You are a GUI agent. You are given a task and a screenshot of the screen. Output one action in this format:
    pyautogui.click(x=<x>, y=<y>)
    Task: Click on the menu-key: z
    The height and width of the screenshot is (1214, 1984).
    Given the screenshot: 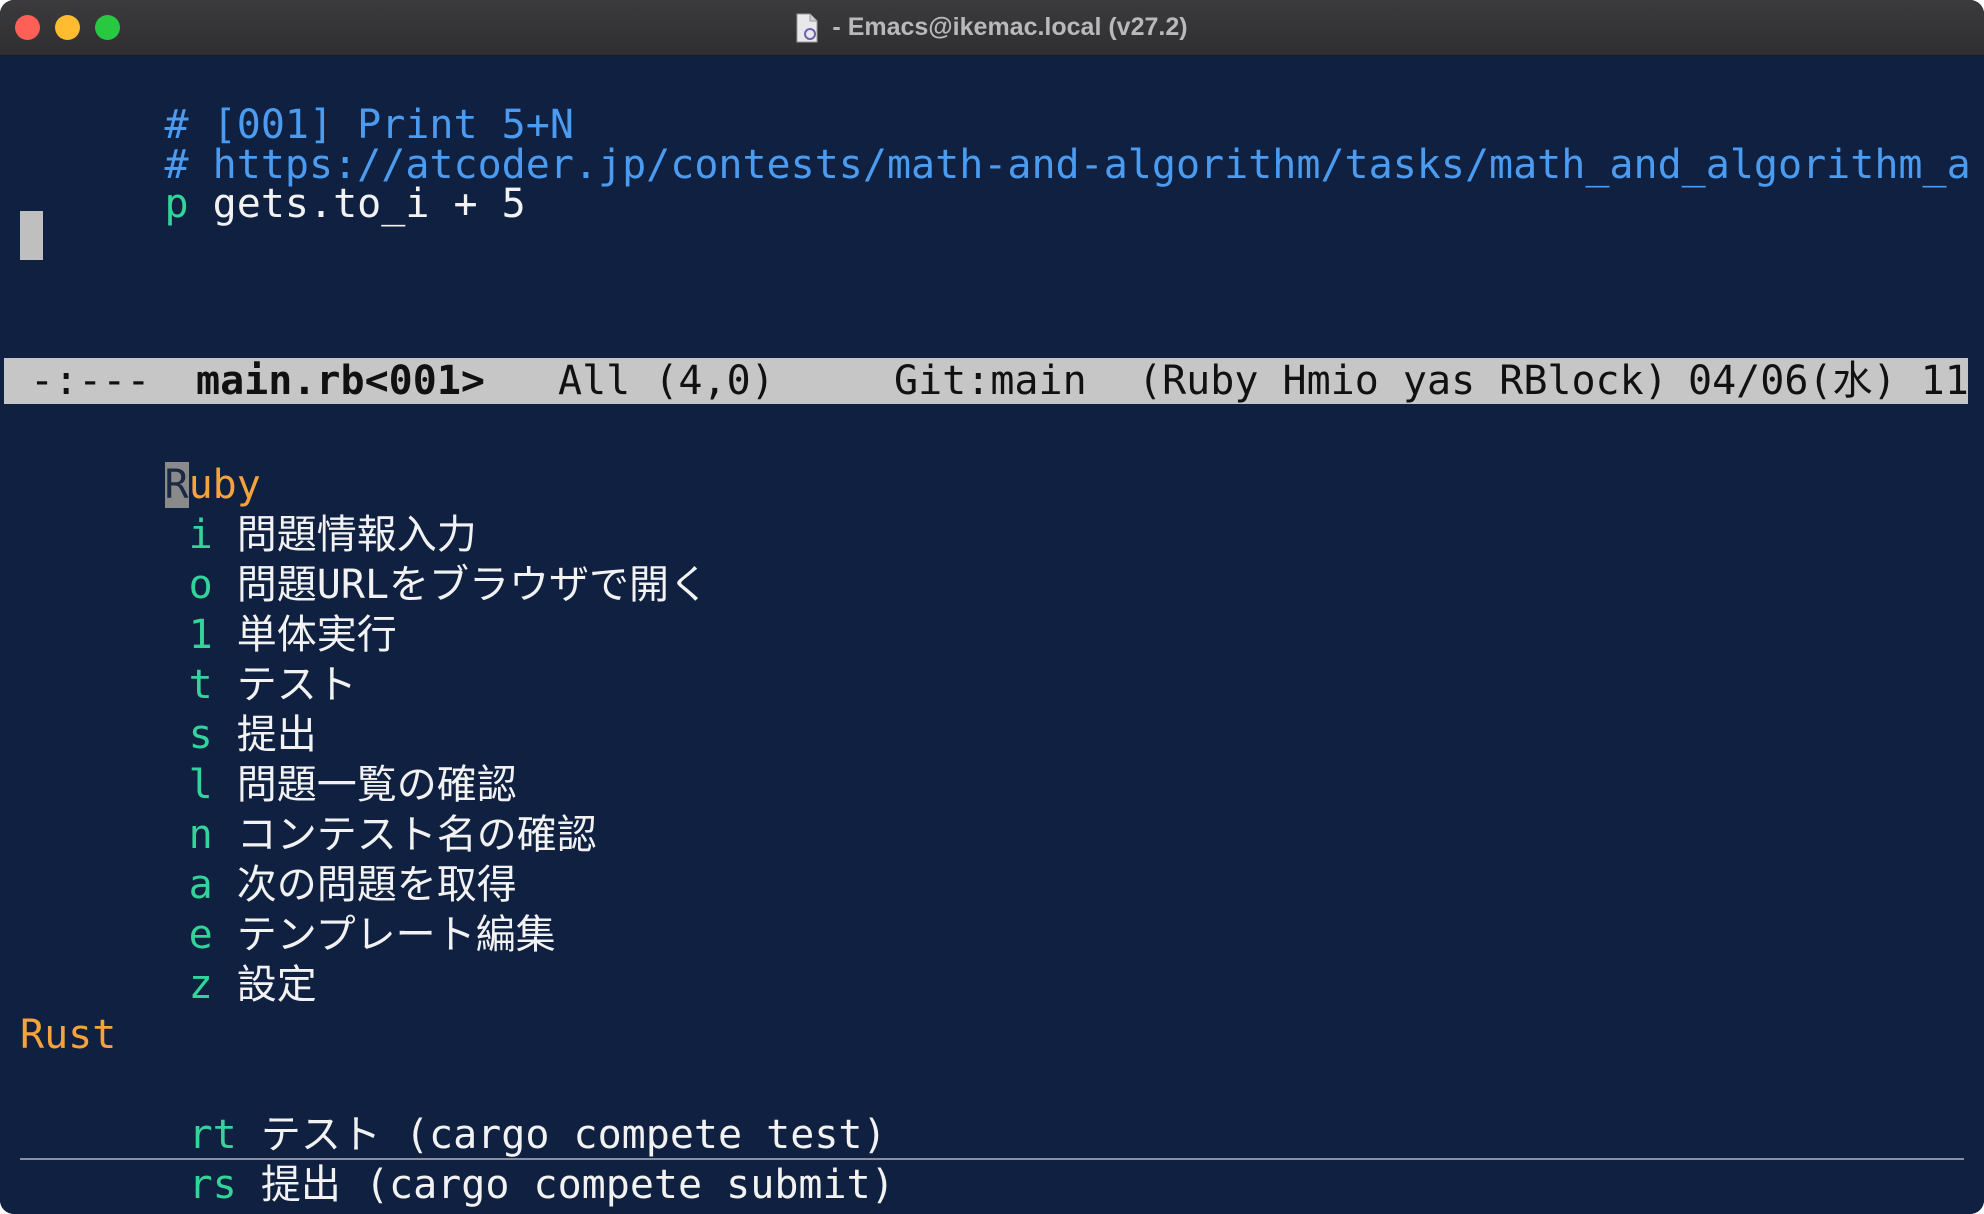 What is the action you would take?
    pyautogui.click(x=200, y=985)
    